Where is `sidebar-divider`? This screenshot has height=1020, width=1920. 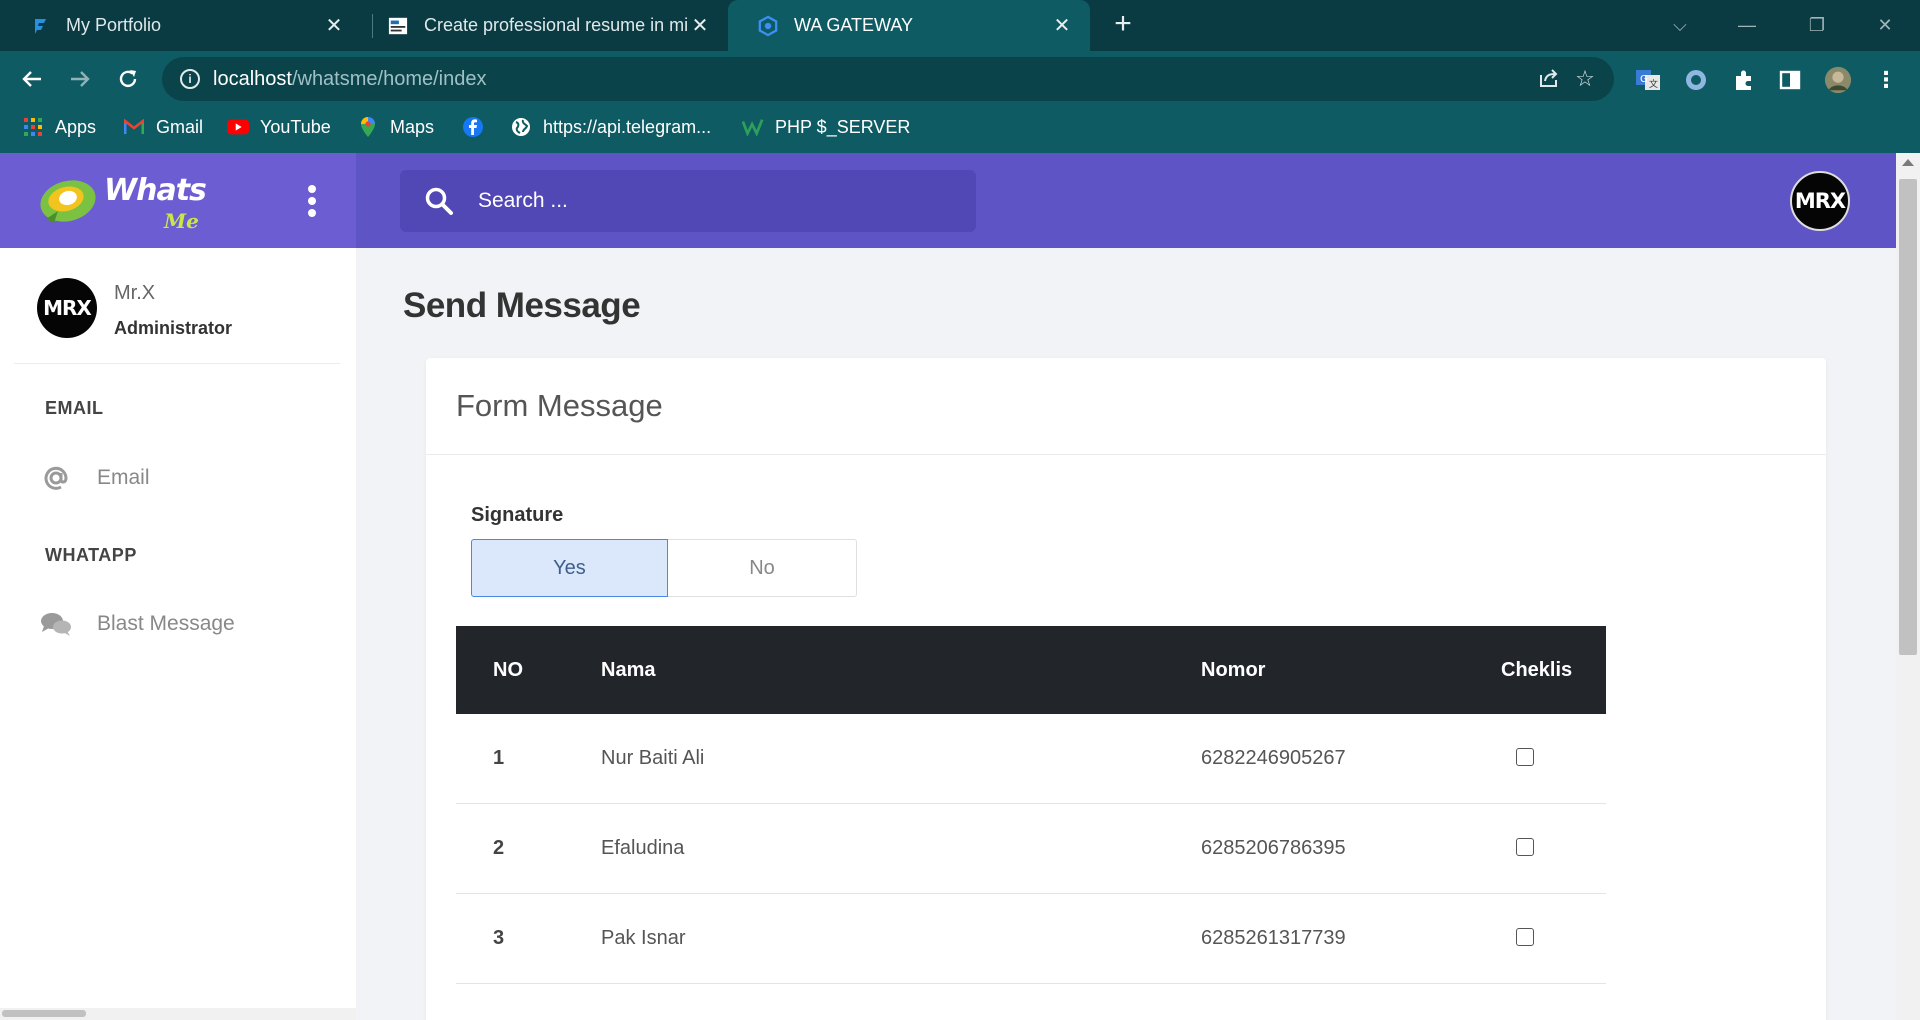 sidebar-divider is located at coordinates (177, 363).